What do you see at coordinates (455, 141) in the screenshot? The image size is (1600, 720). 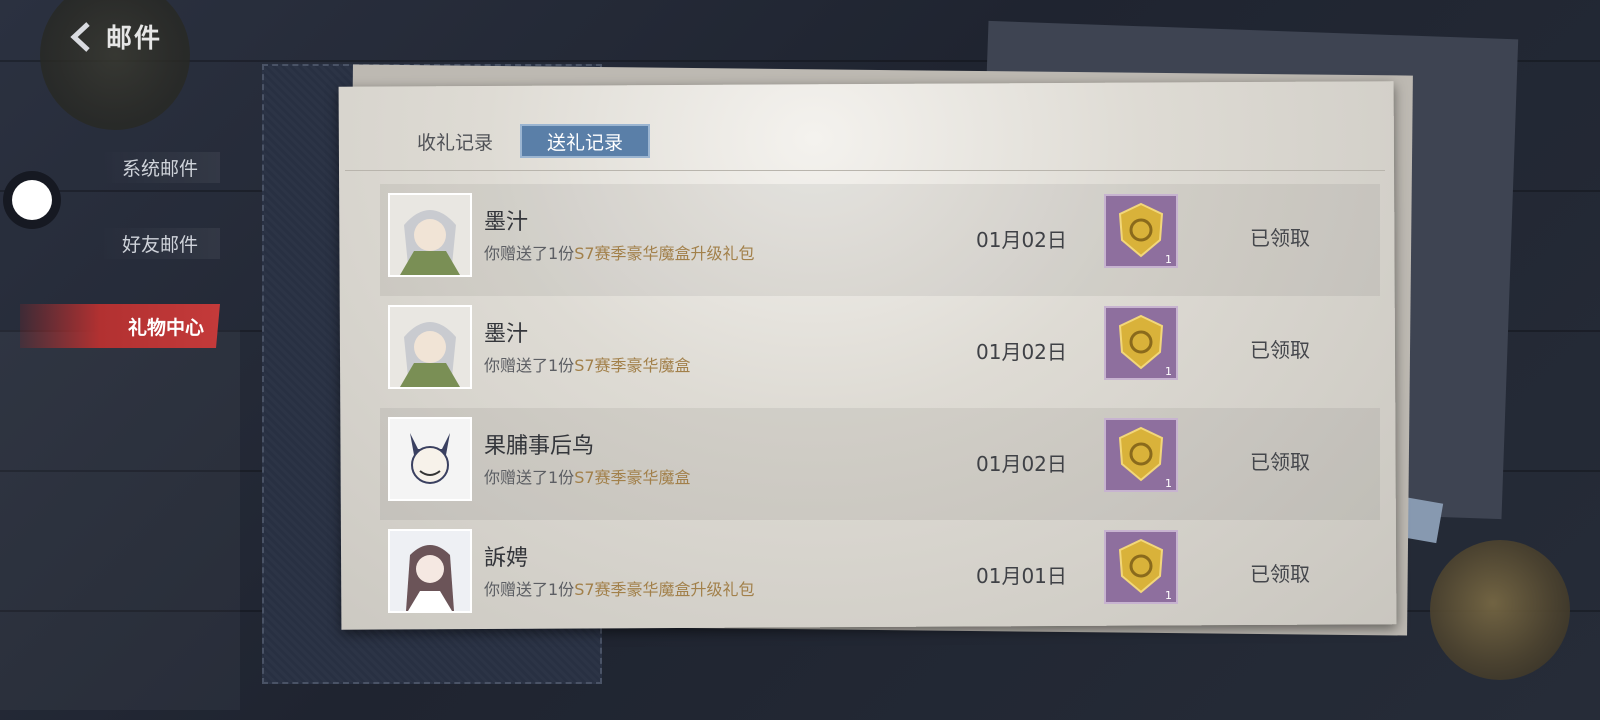 I see `tab-received-records: 收礼记录` at bounding box center [455, 141].